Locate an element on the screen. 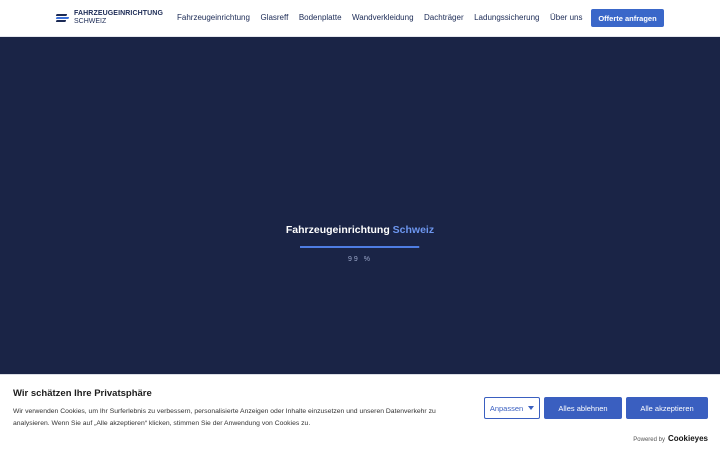  powered-by: Powered by Cookieyes is located at coordinates (670, 438).